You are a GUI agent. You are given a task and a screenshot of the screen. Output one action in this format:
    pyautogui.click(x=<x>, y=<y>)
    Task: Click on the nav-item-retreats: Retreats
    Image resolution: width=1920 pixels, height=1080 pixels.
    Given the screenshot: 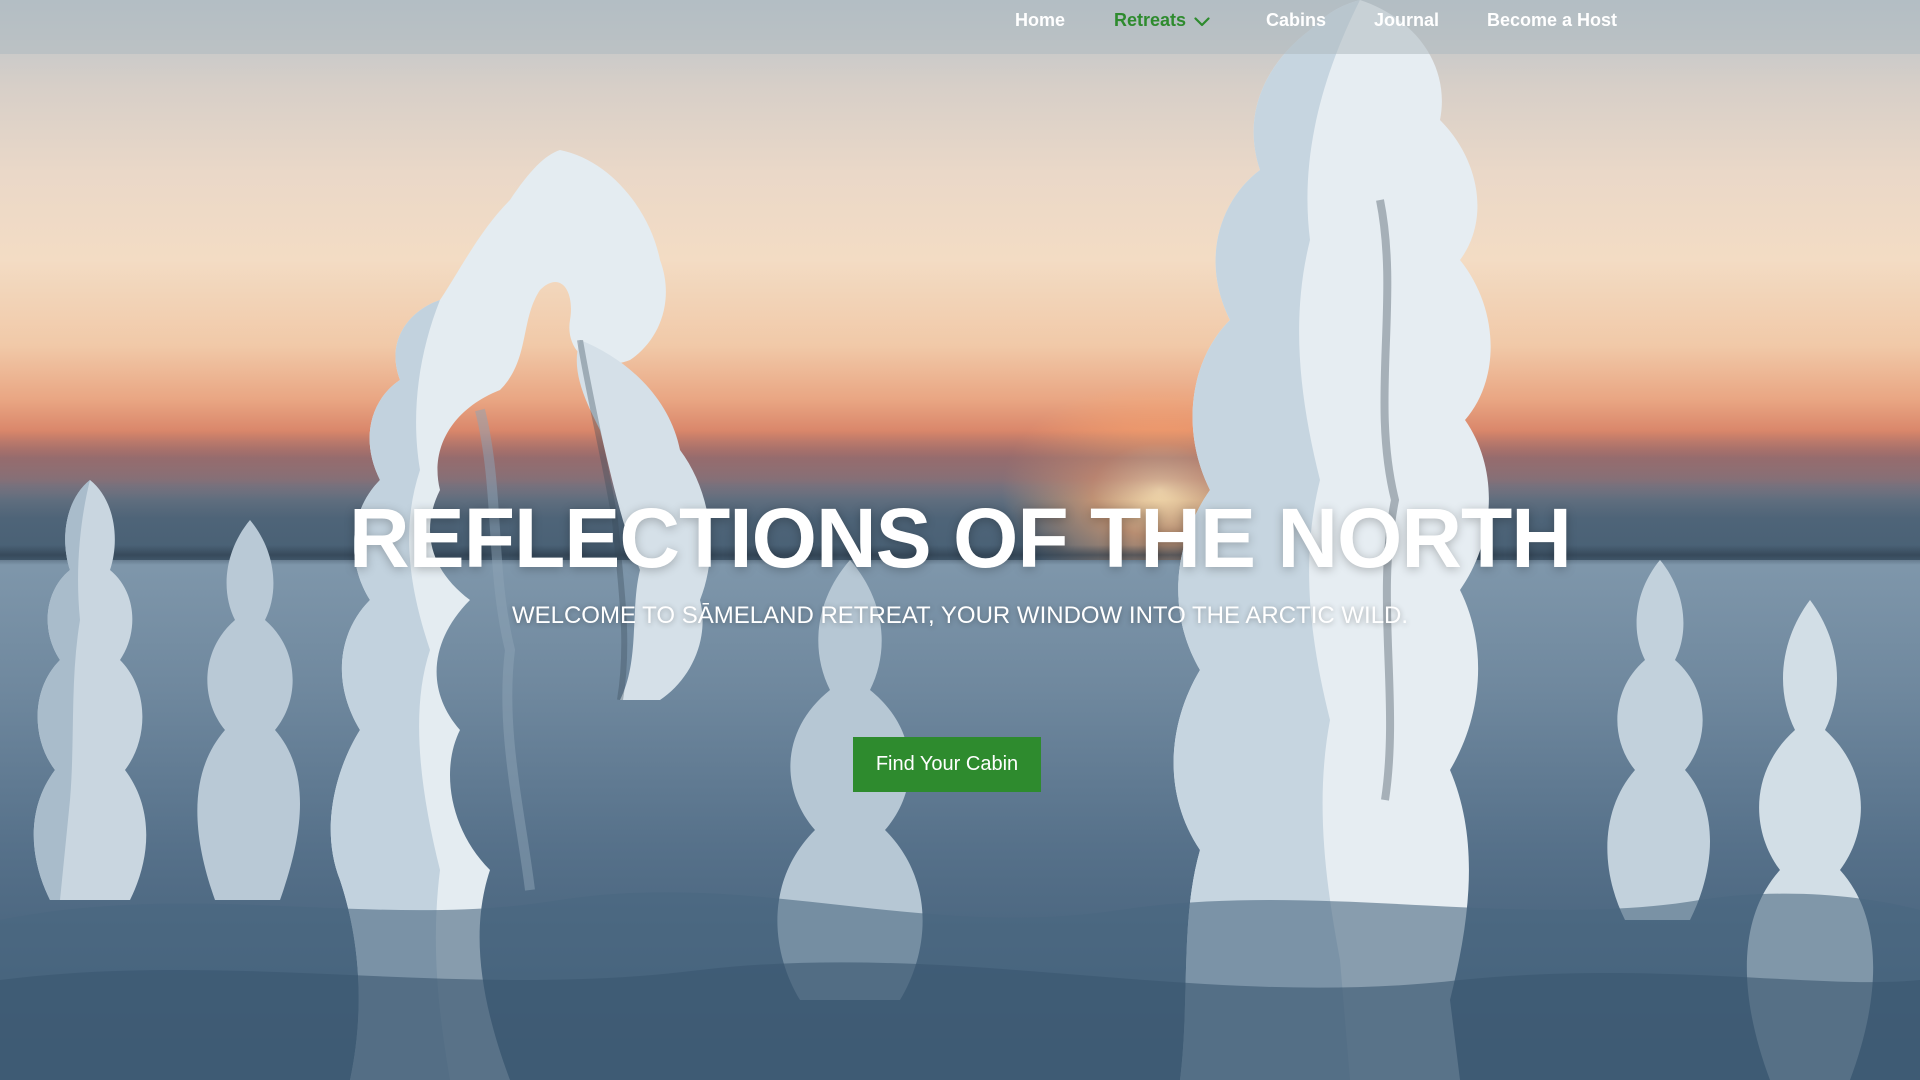 What is the action you would take?
    pyautogui.click(x=1162, y=20)
    